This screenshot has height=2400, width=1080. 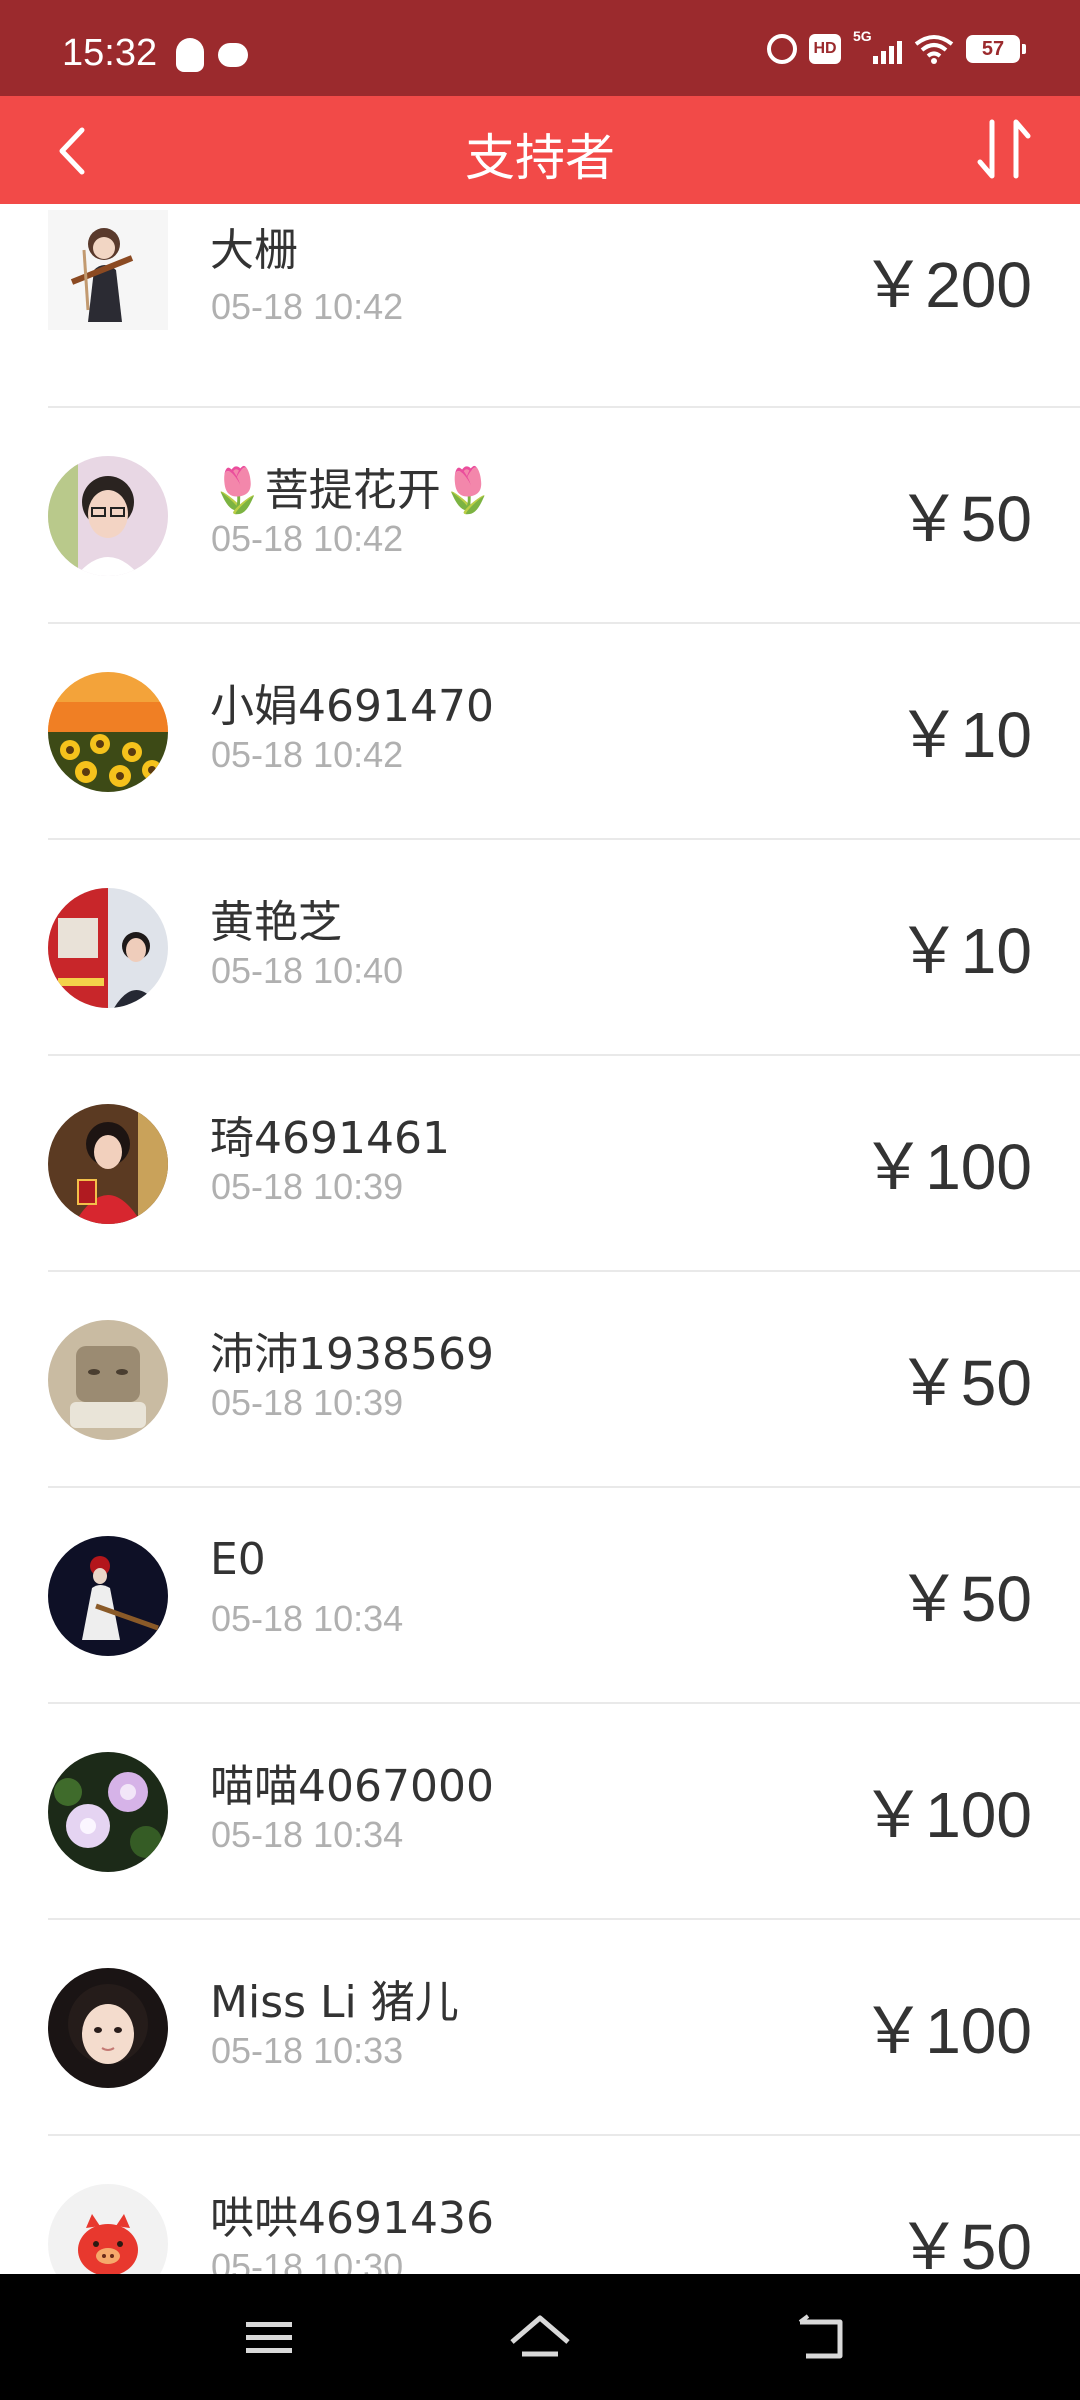 What do you see at coordinates (307, 970) in the screenshot?
I see `support-time: 05-18 10:40` at bounding box center [307, 970].